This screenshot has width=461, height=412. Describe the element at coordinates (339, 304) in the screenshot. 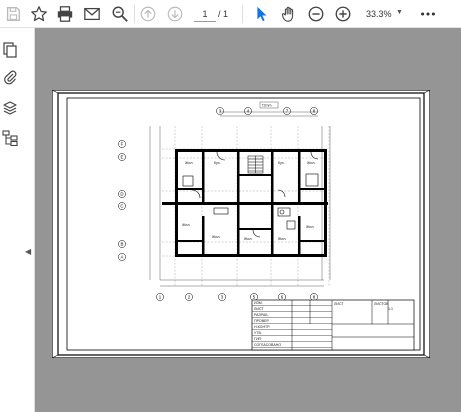

I see `svg-text: ЛИСТ` at that location.